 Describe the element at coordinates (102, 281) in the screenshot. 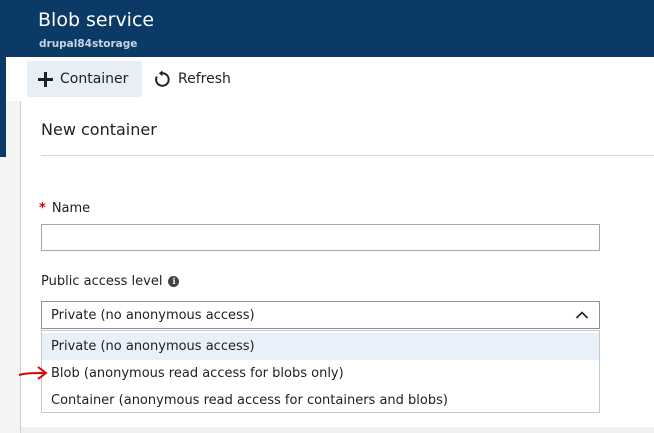

I see `access-level-label-text: Public access level` at that location.